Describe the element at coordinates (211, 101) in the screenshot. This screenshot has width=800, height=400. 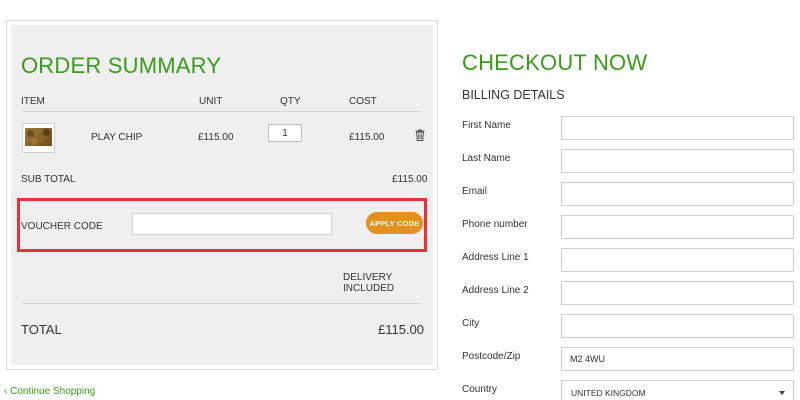
I see `column-header-unit: UNIT` at that location.